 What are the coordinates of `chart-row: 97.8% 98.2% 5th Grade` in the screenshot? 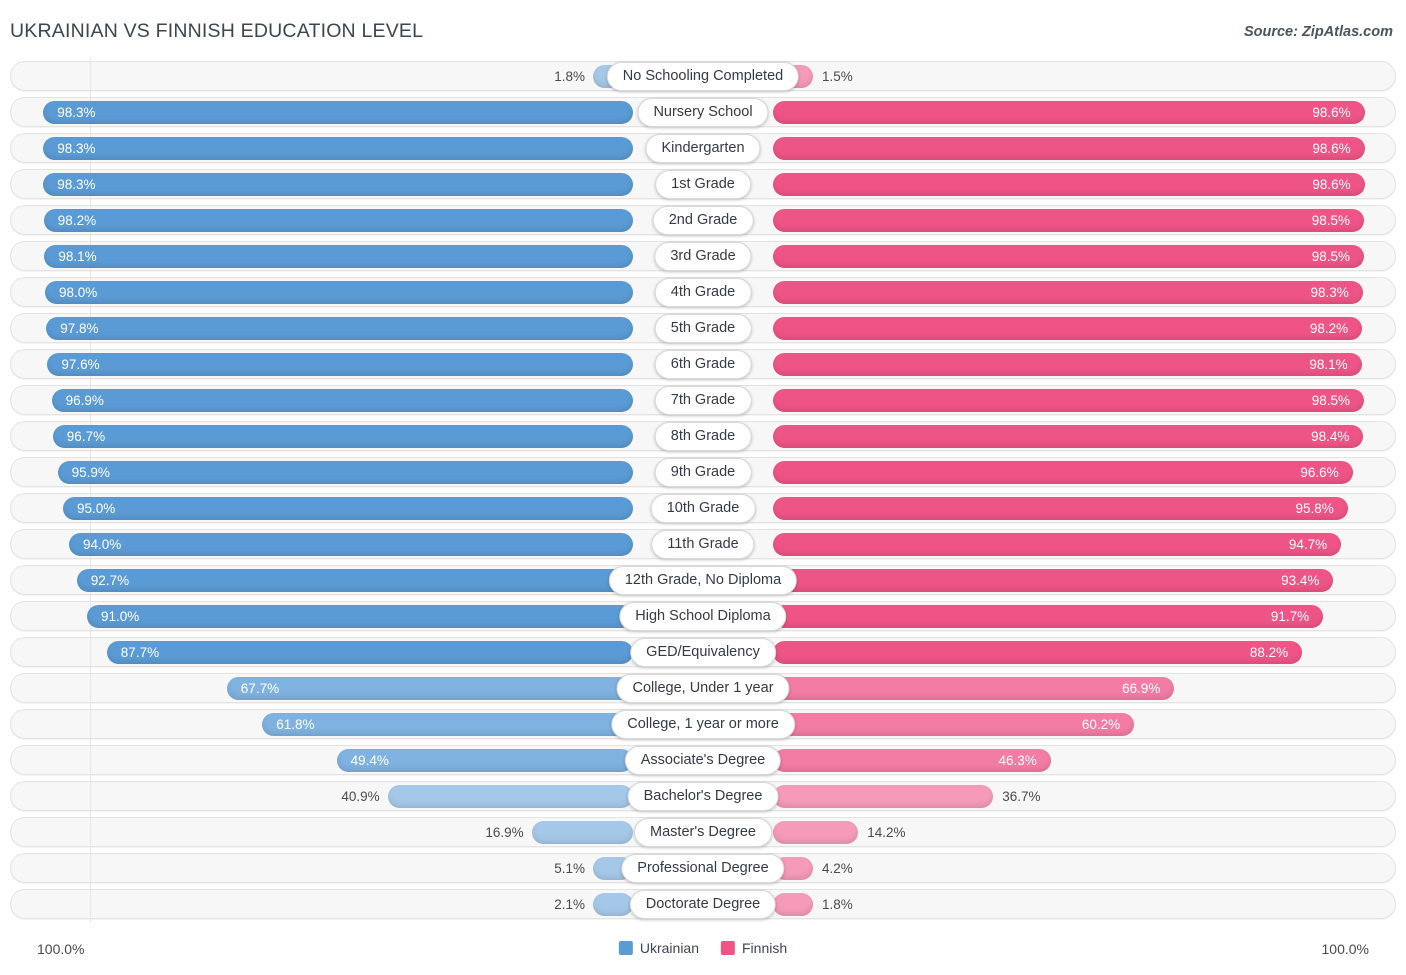 It's located at (703, 328).